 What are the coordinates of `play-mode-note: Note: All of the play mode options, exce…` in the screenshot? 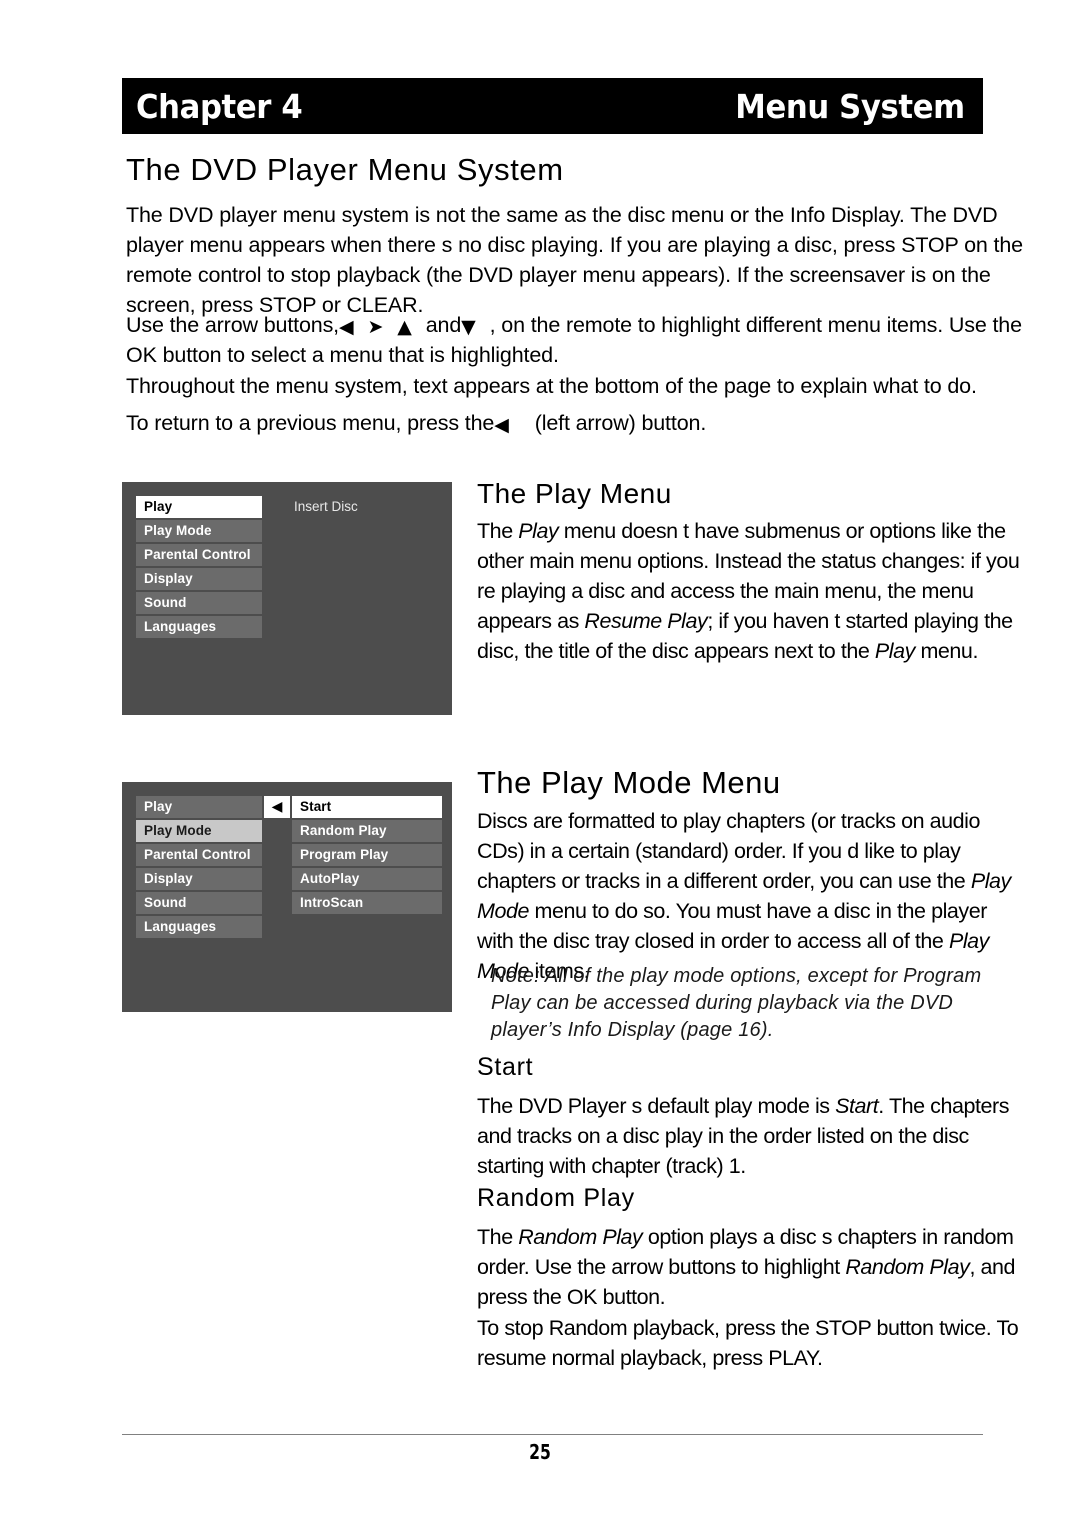 It's located at (736, 1003).